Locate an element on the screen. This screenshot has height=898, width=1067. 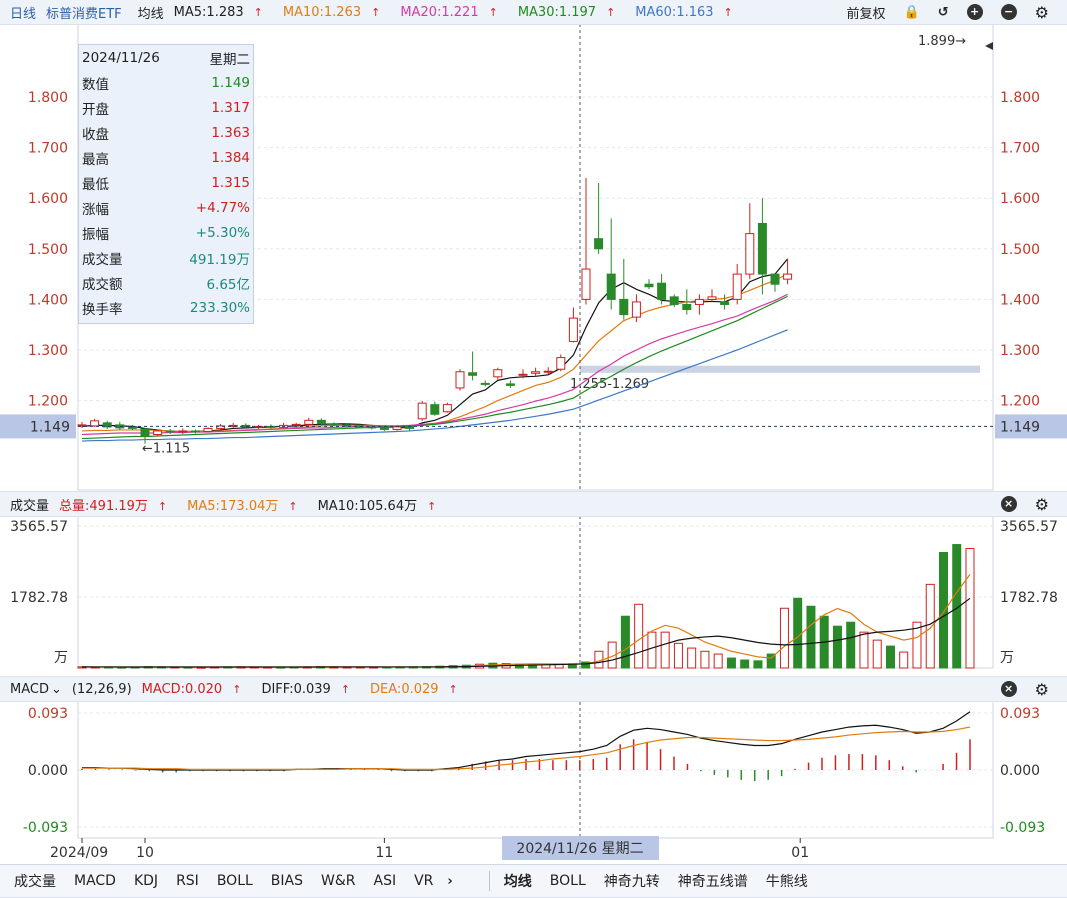
info-label: 最高 is located at coordinates (95, 159).